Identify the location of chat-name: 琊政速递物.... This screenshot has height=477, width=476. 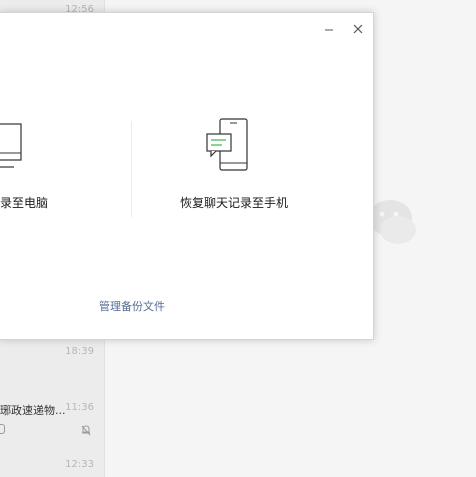
(33, 410).